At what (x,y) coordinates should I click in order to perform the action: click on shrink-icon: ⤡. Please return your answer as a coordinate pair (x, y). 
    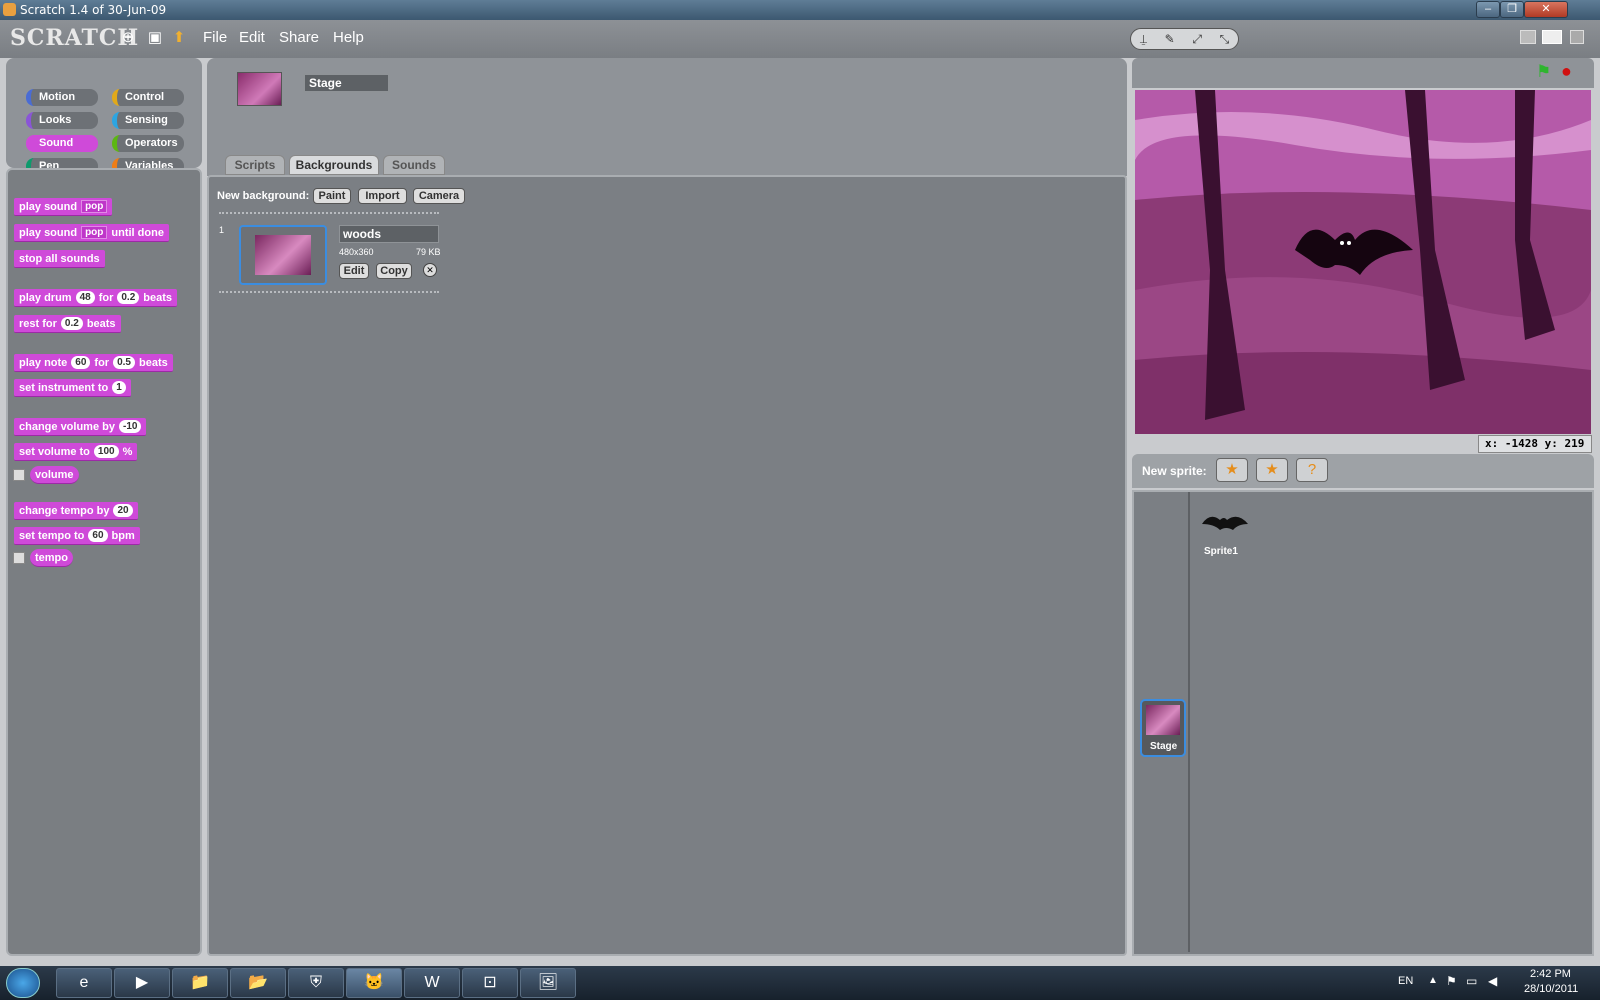
    Looking at the image, I should click on (1225, 39).